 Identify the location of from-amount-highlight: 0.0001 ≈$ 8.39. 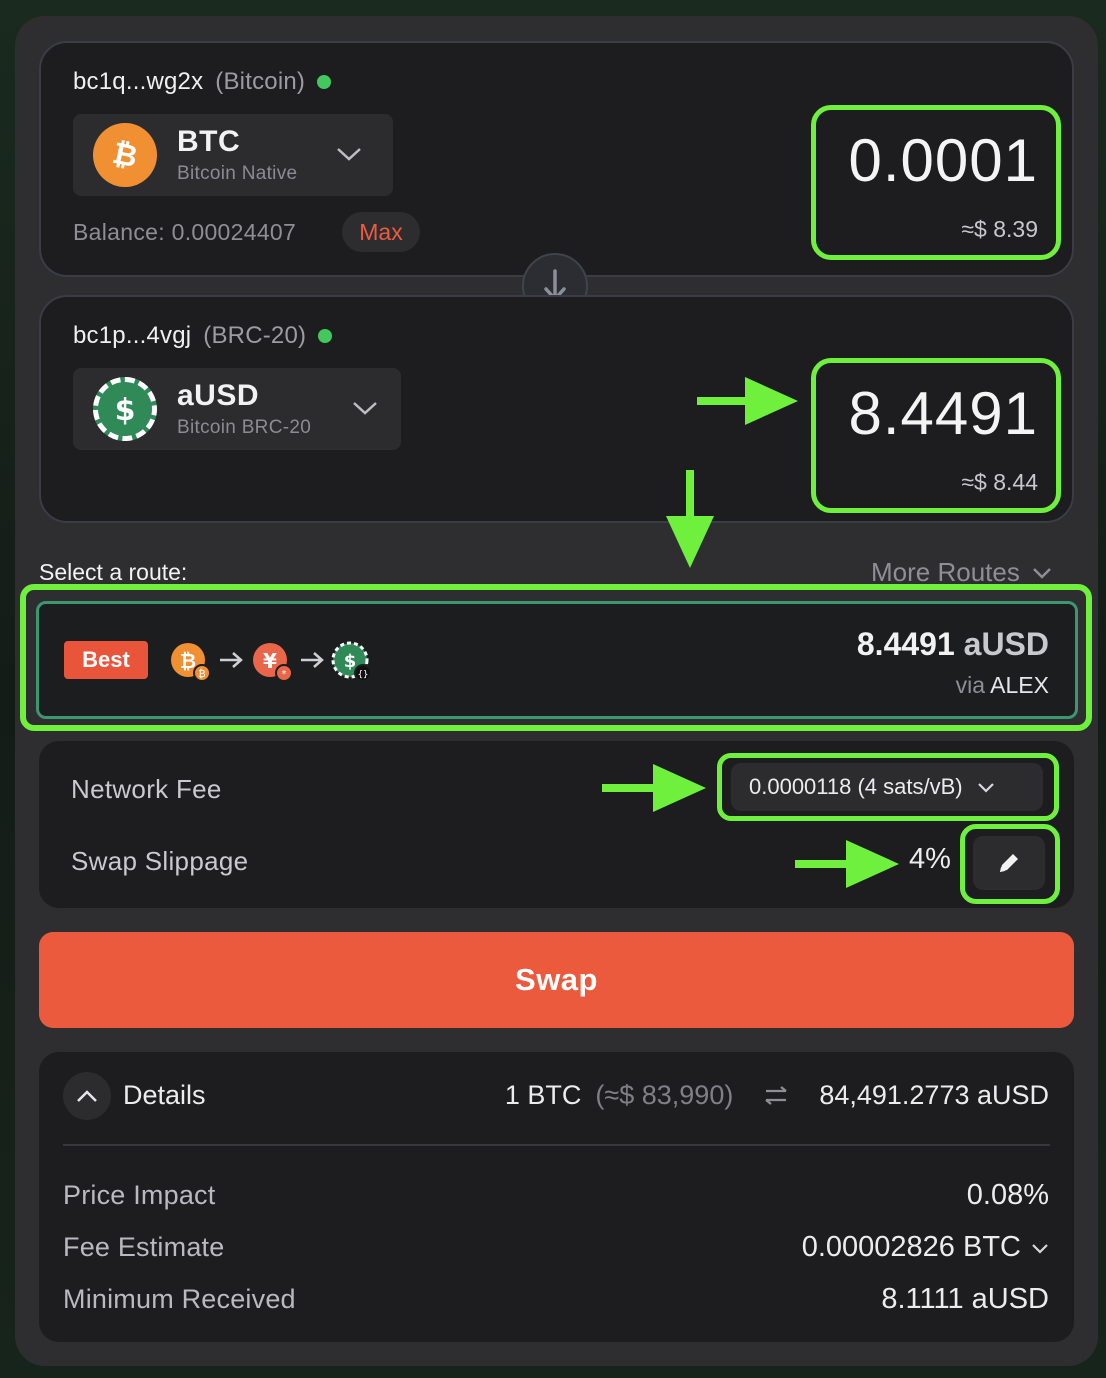
(936, 182).